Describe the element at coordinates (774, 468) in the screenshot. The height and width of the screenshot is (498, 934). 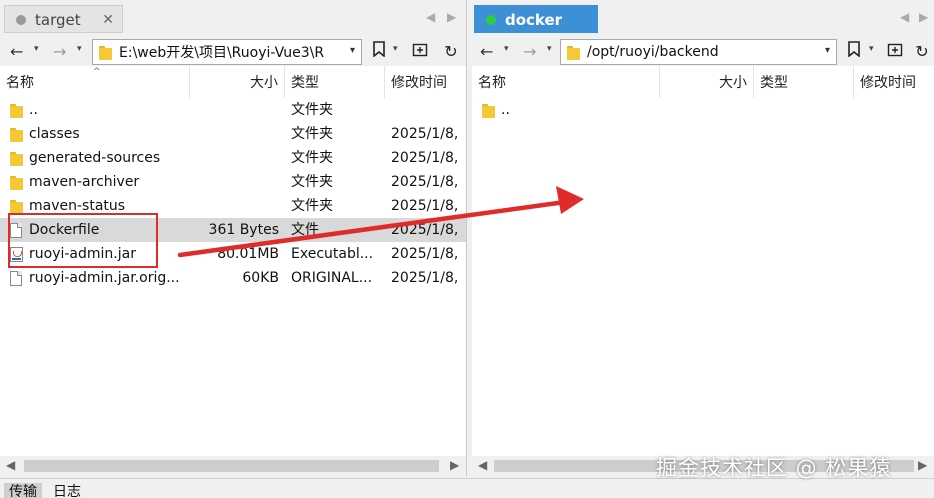
I see `watermark: 掘金技术社区 @ 松果猿` at that location.